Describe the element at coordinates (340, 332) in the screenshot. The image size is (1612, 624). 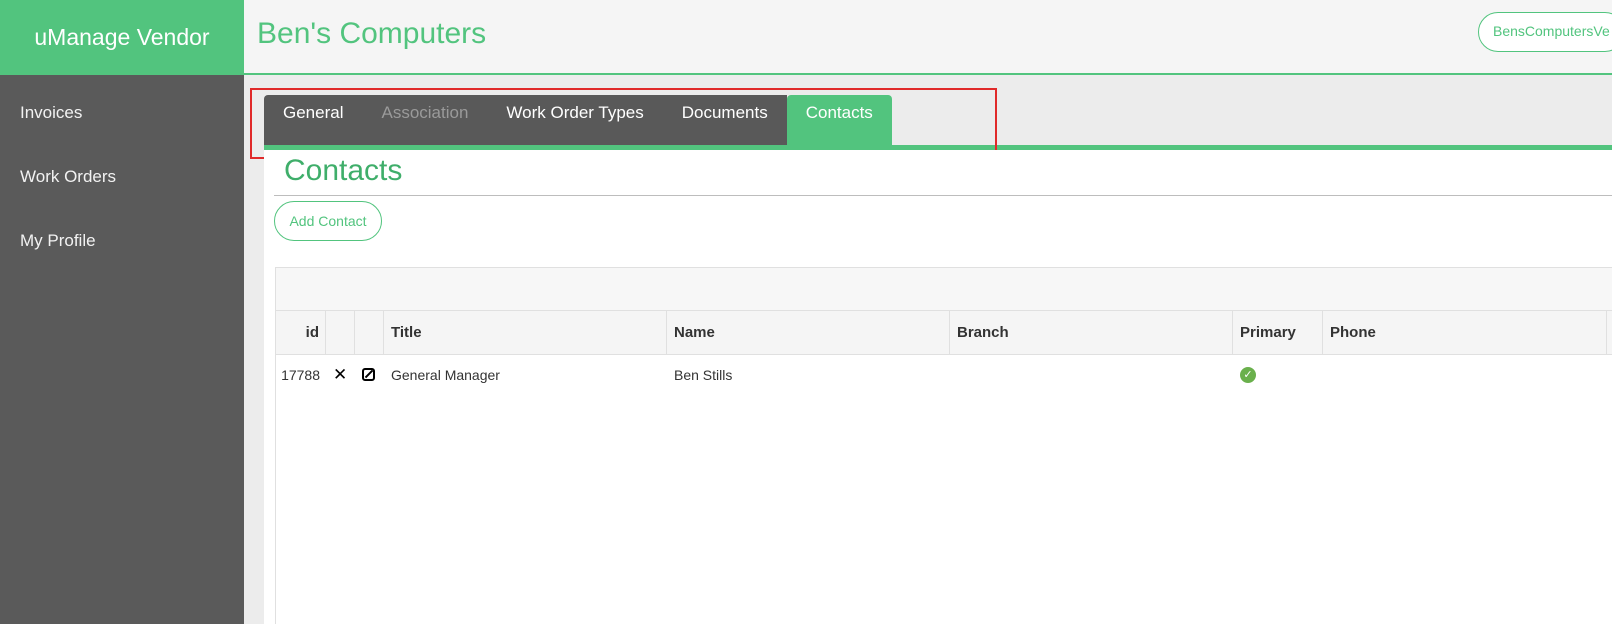
I see `column-header-delete` at that location.